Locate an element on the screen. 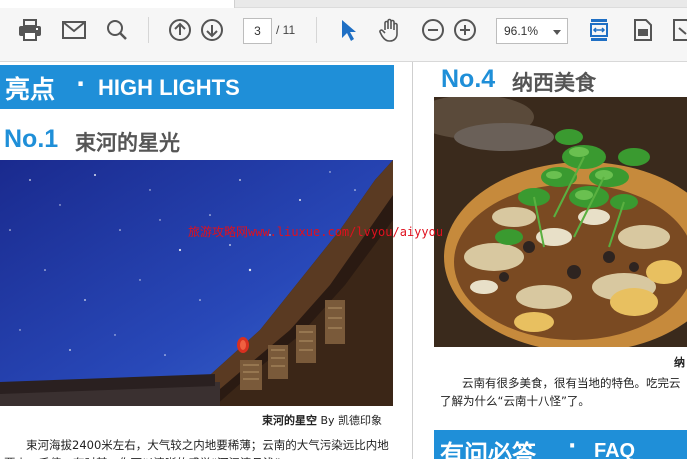 The width and height of the screenshot is (687, 459). tab-strip is located at coordinates (343, 4).